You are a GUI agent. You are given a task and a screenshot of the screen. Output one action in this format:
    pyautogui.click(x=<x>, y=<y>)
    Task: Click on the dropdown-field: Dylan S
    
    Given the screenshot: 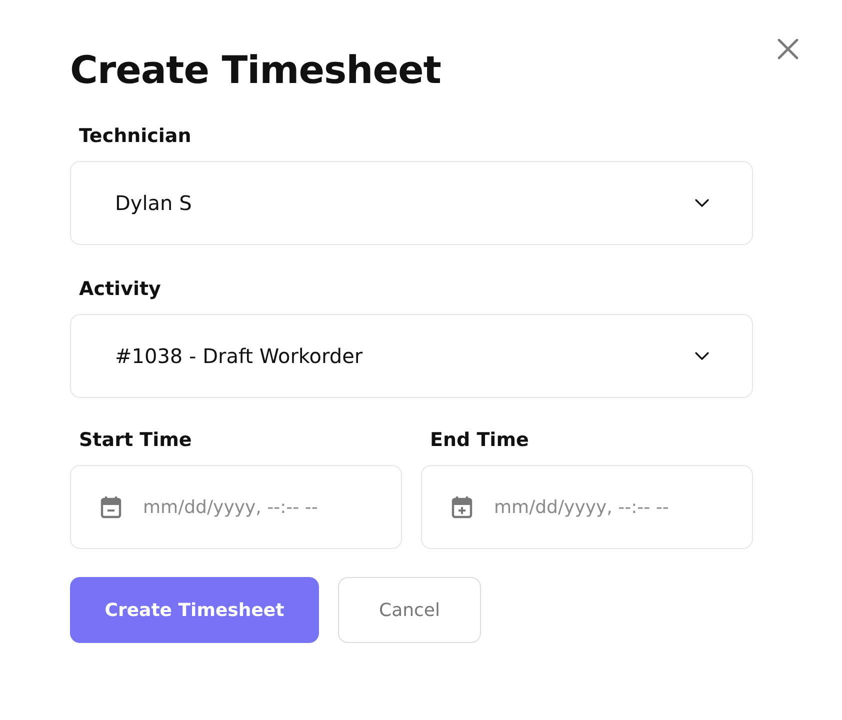 What is the action you would take?
    pyautogui.click(x=411, y=203)
    